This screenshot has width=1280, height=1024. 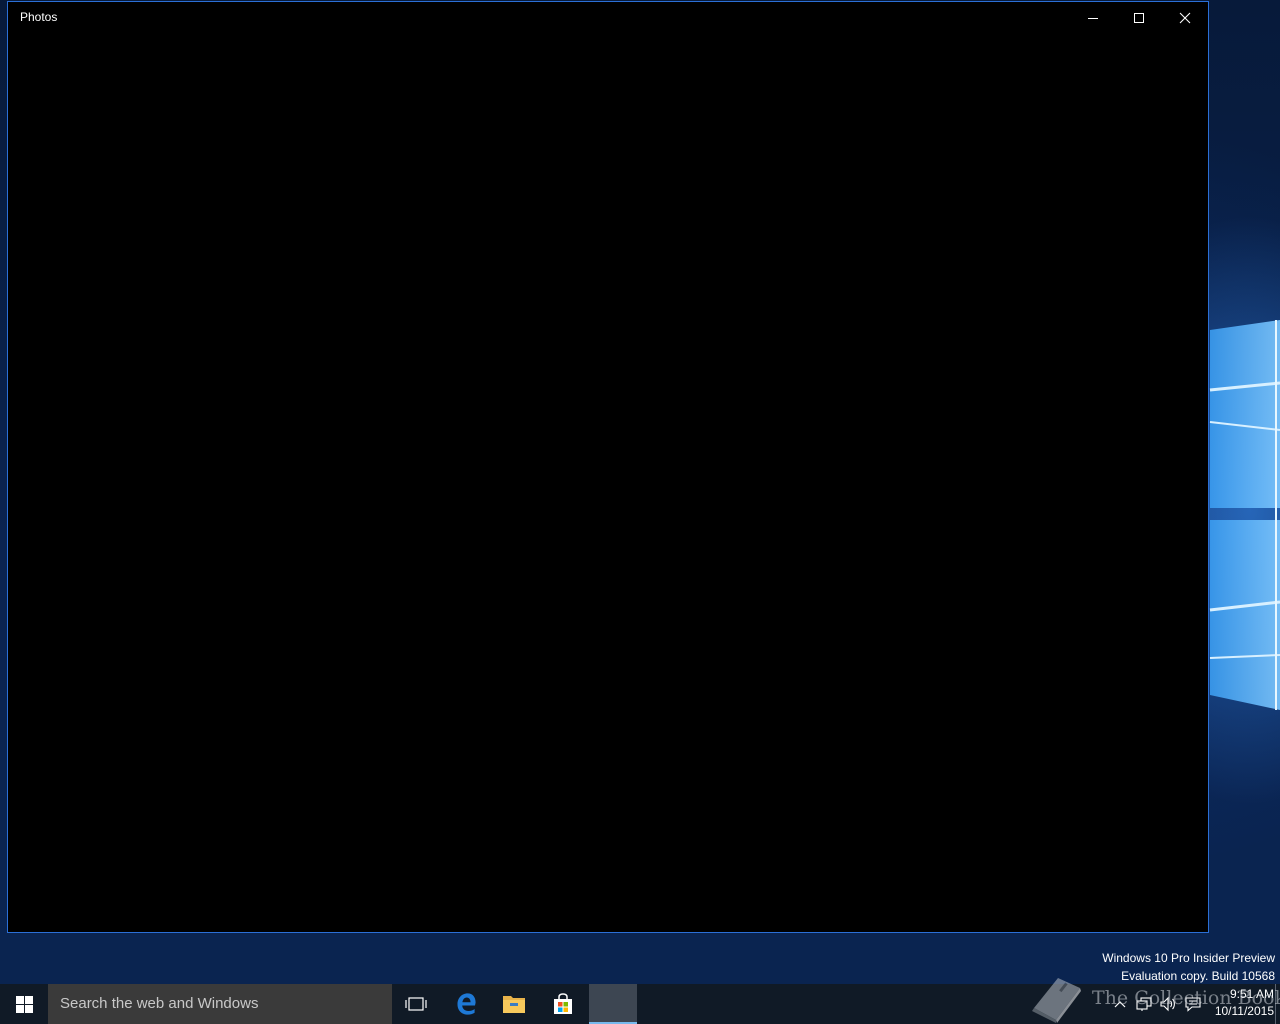 I want to click on maximize-button, so click(x=1139, y=17).